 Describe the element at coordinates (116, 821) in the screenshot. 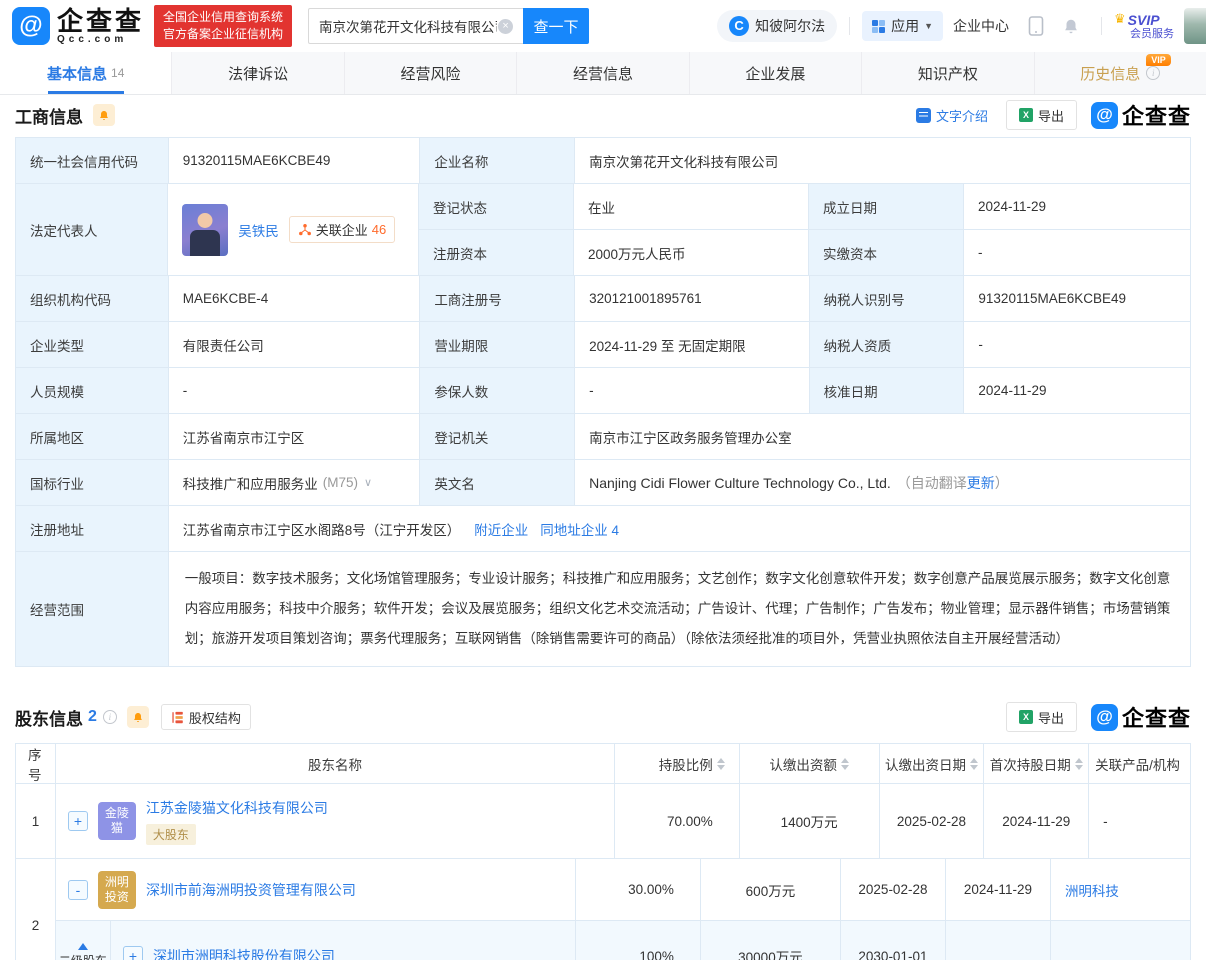

I see `shareholder-avatar: 金陵猫` at that location.